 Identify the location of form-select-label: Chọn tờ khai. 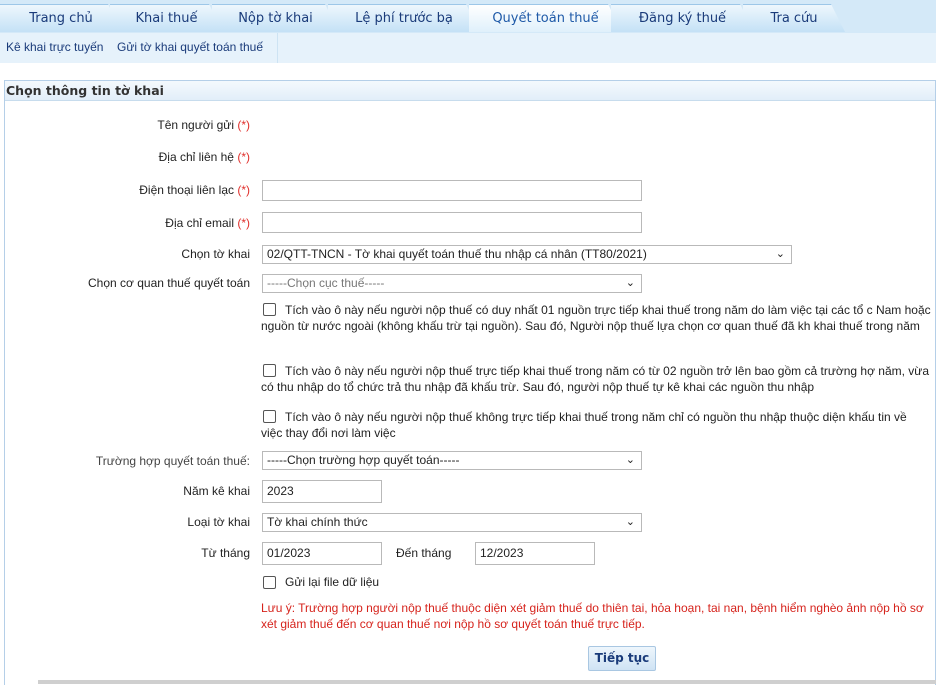
(215, 254).